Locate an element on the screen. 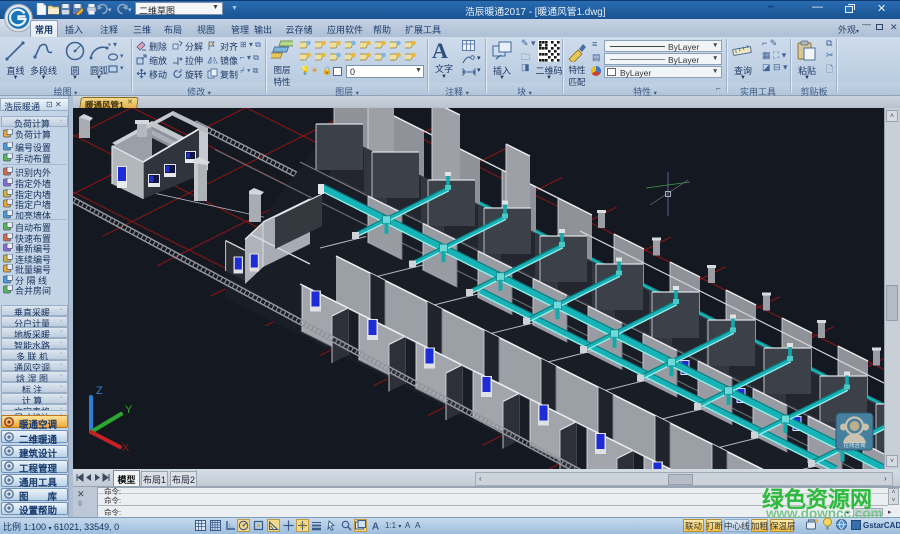  svg-text: 在线咨询 is located at coordinates (854, 445).